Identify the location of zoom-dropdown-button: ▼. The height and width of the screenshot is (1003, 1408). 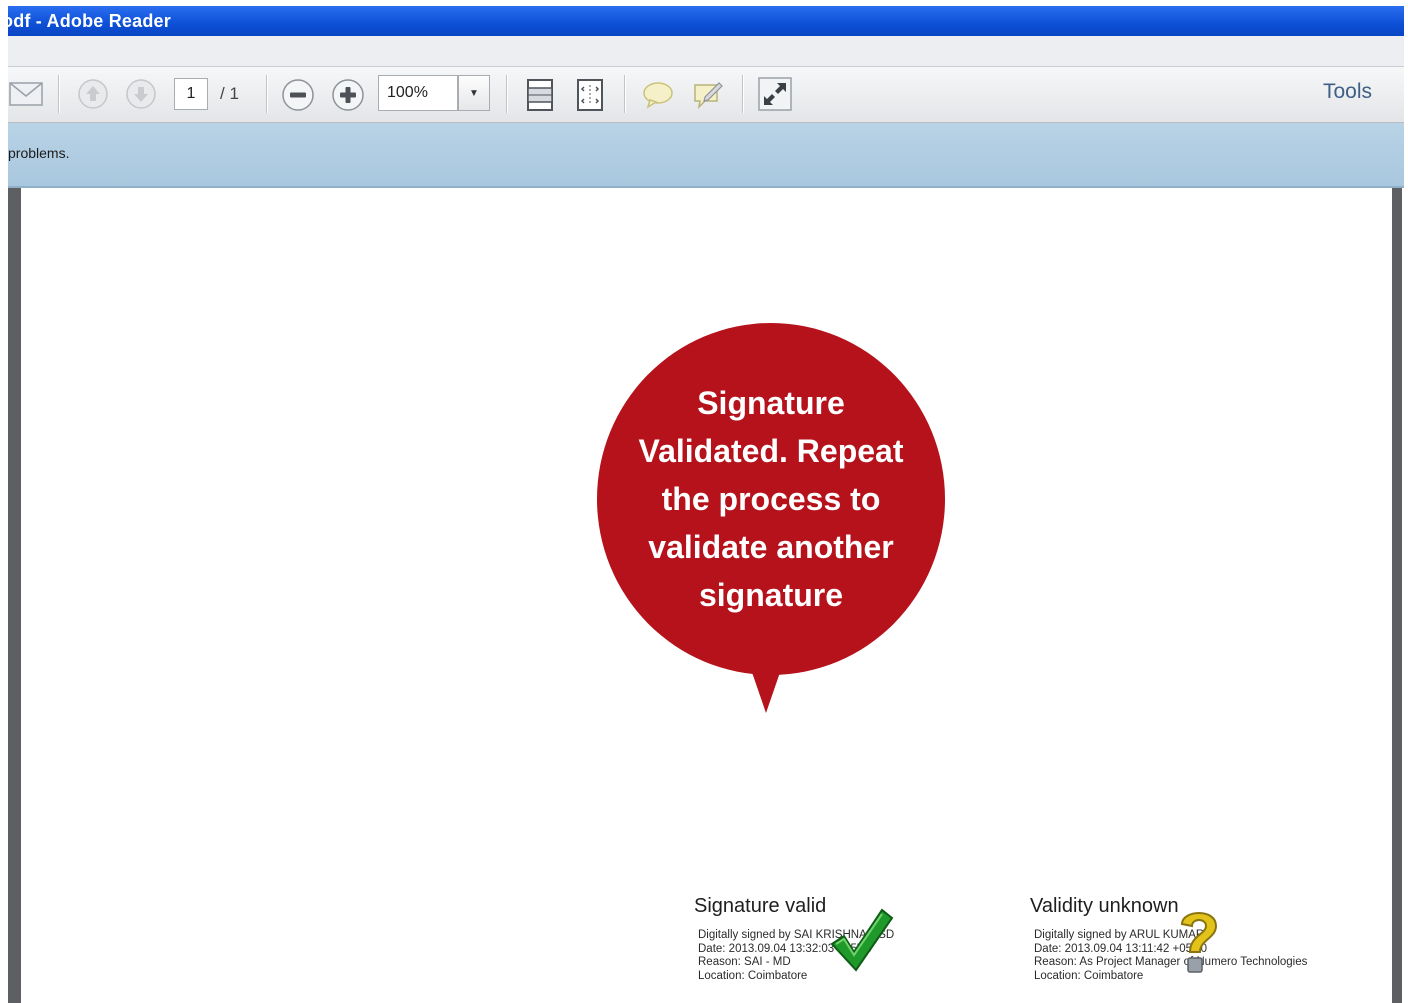
(474, 93).